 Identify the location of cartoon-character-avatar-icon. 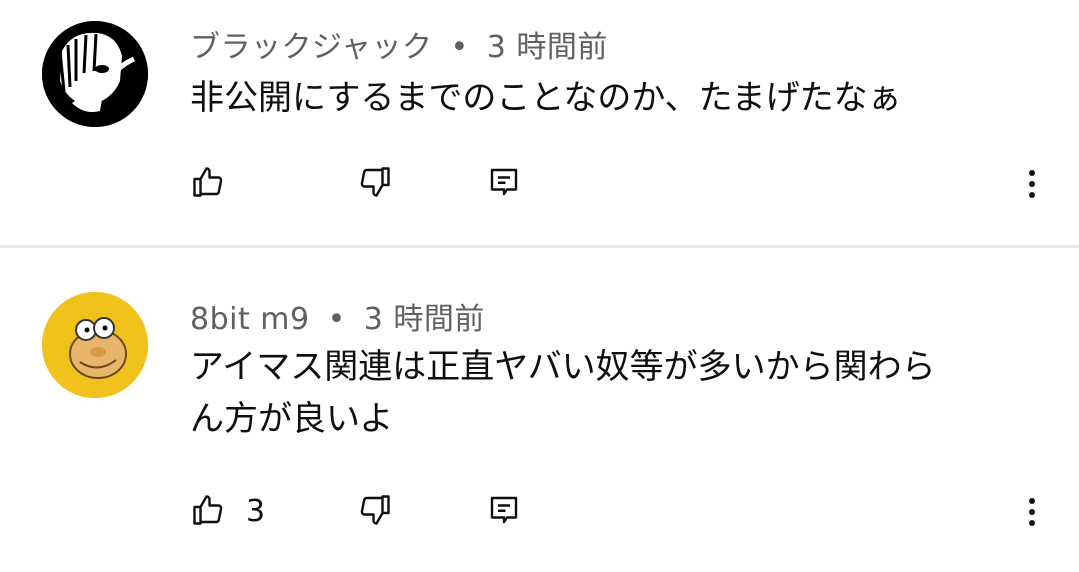
(95, 345).